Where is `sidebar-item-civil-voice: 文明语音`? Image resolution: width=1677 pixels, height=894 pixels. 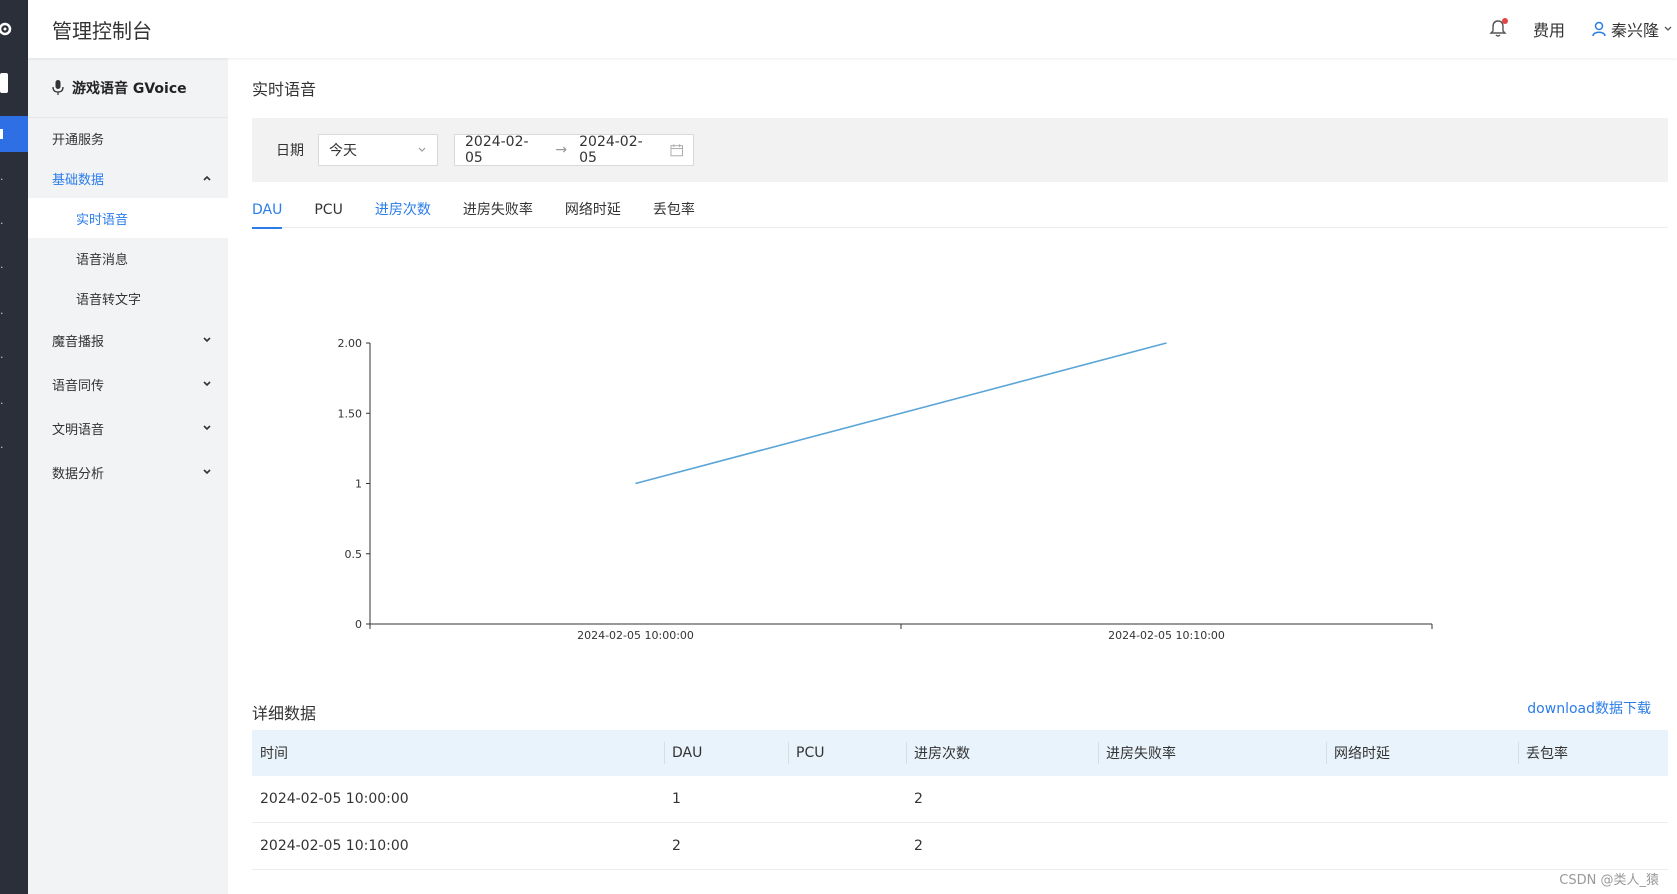
sidebar-item-civil-voice: 文明语音 is located at coordinates (128, 428).